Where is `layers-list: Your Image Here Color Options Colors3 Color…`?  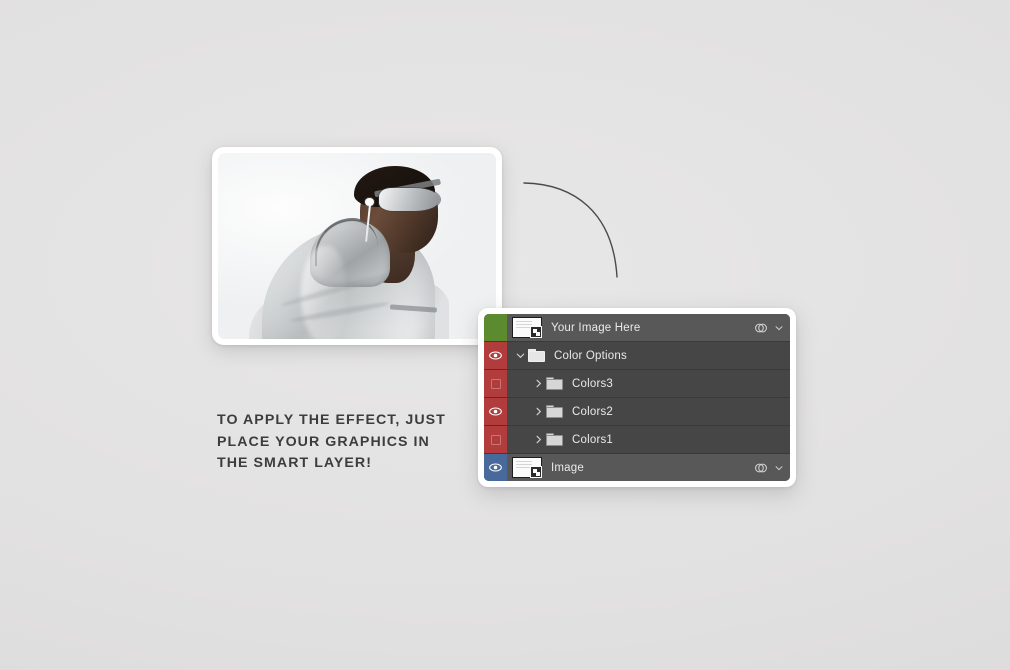 layers-list: Your Image Here Color Options Colors3 Color… is located at coordinates (637, 397).